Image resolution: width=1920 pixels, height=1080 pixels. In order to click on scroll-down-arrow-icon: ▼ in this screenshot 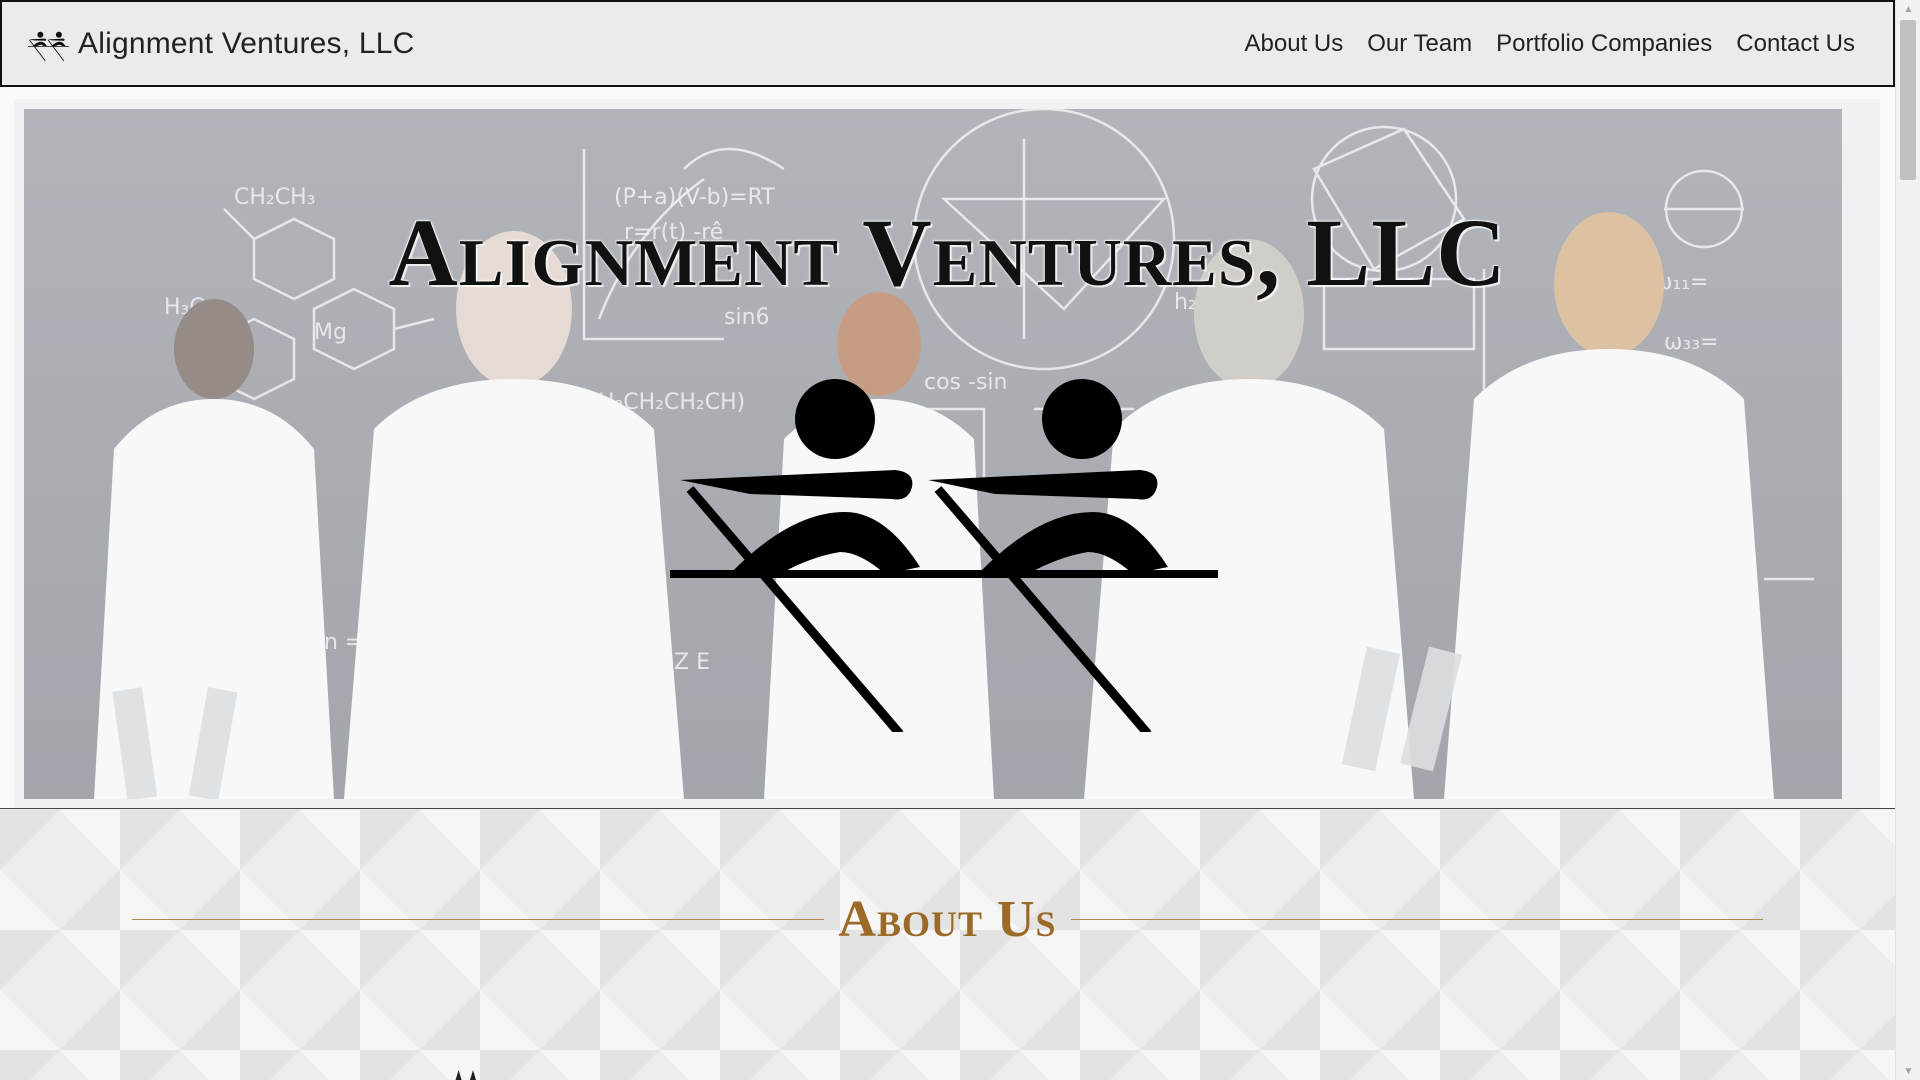, I will do `click(1908, 1071)`.